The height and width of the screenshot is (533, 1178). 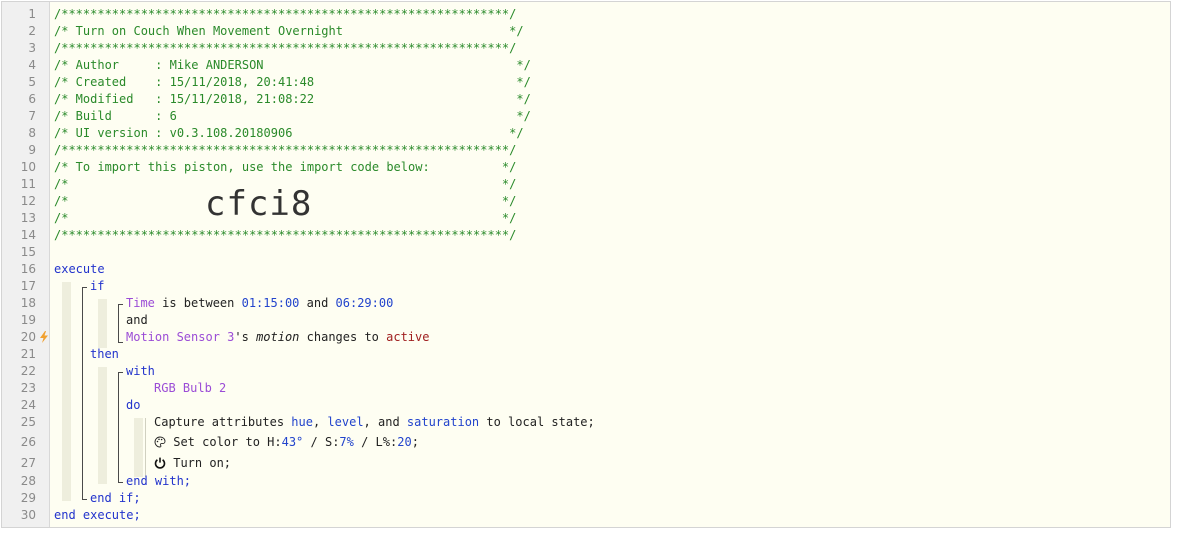 What do you see at coordinates (227, 442) in the screenshot?
I see `set-color-text: Set color to H:` at bounding box center [227, 442].